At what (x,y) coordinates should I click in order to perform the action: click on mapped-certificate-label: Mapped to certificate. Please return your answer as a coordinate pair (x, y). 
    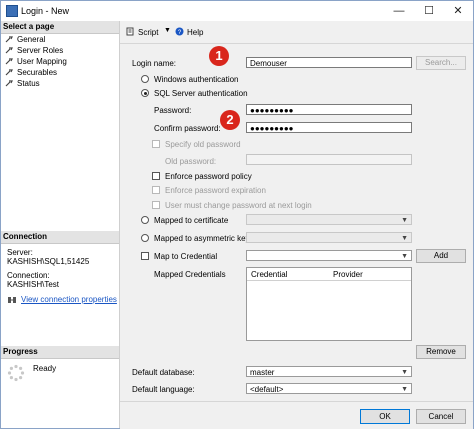
    Looking at the image, I should click on (191, 220).